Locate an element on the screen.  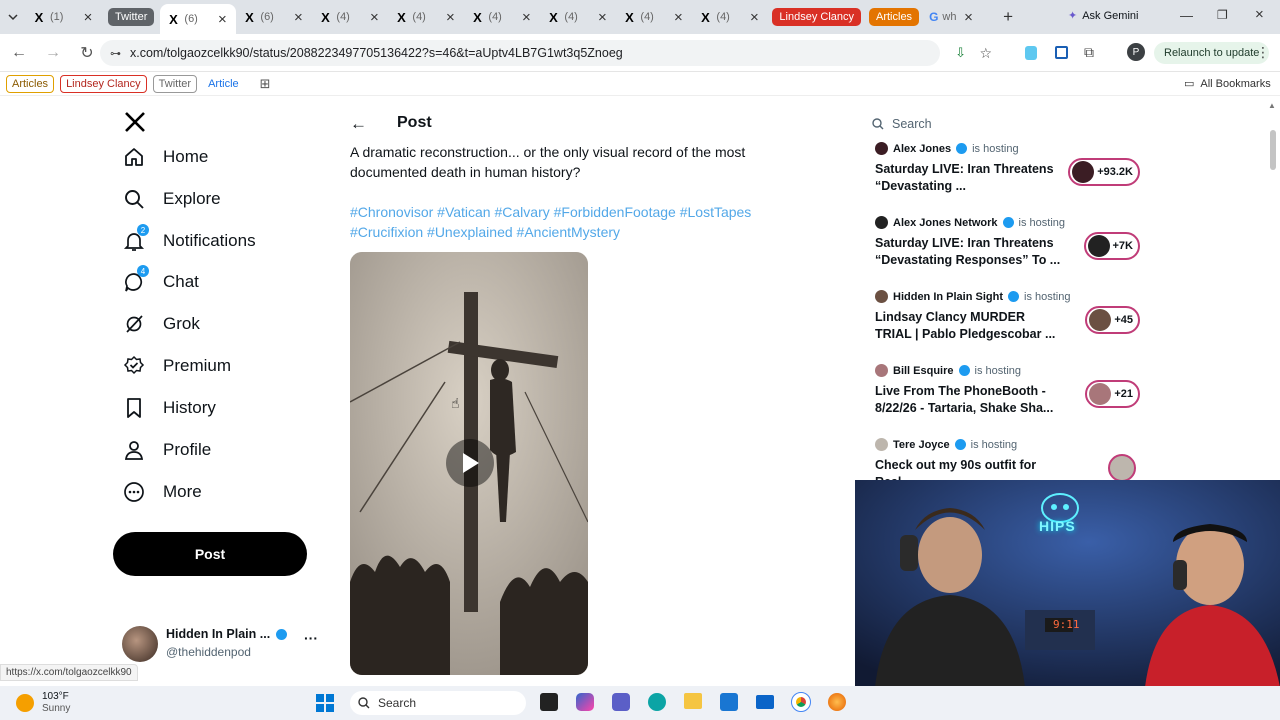
post-video is located at coordinates (469, 463).